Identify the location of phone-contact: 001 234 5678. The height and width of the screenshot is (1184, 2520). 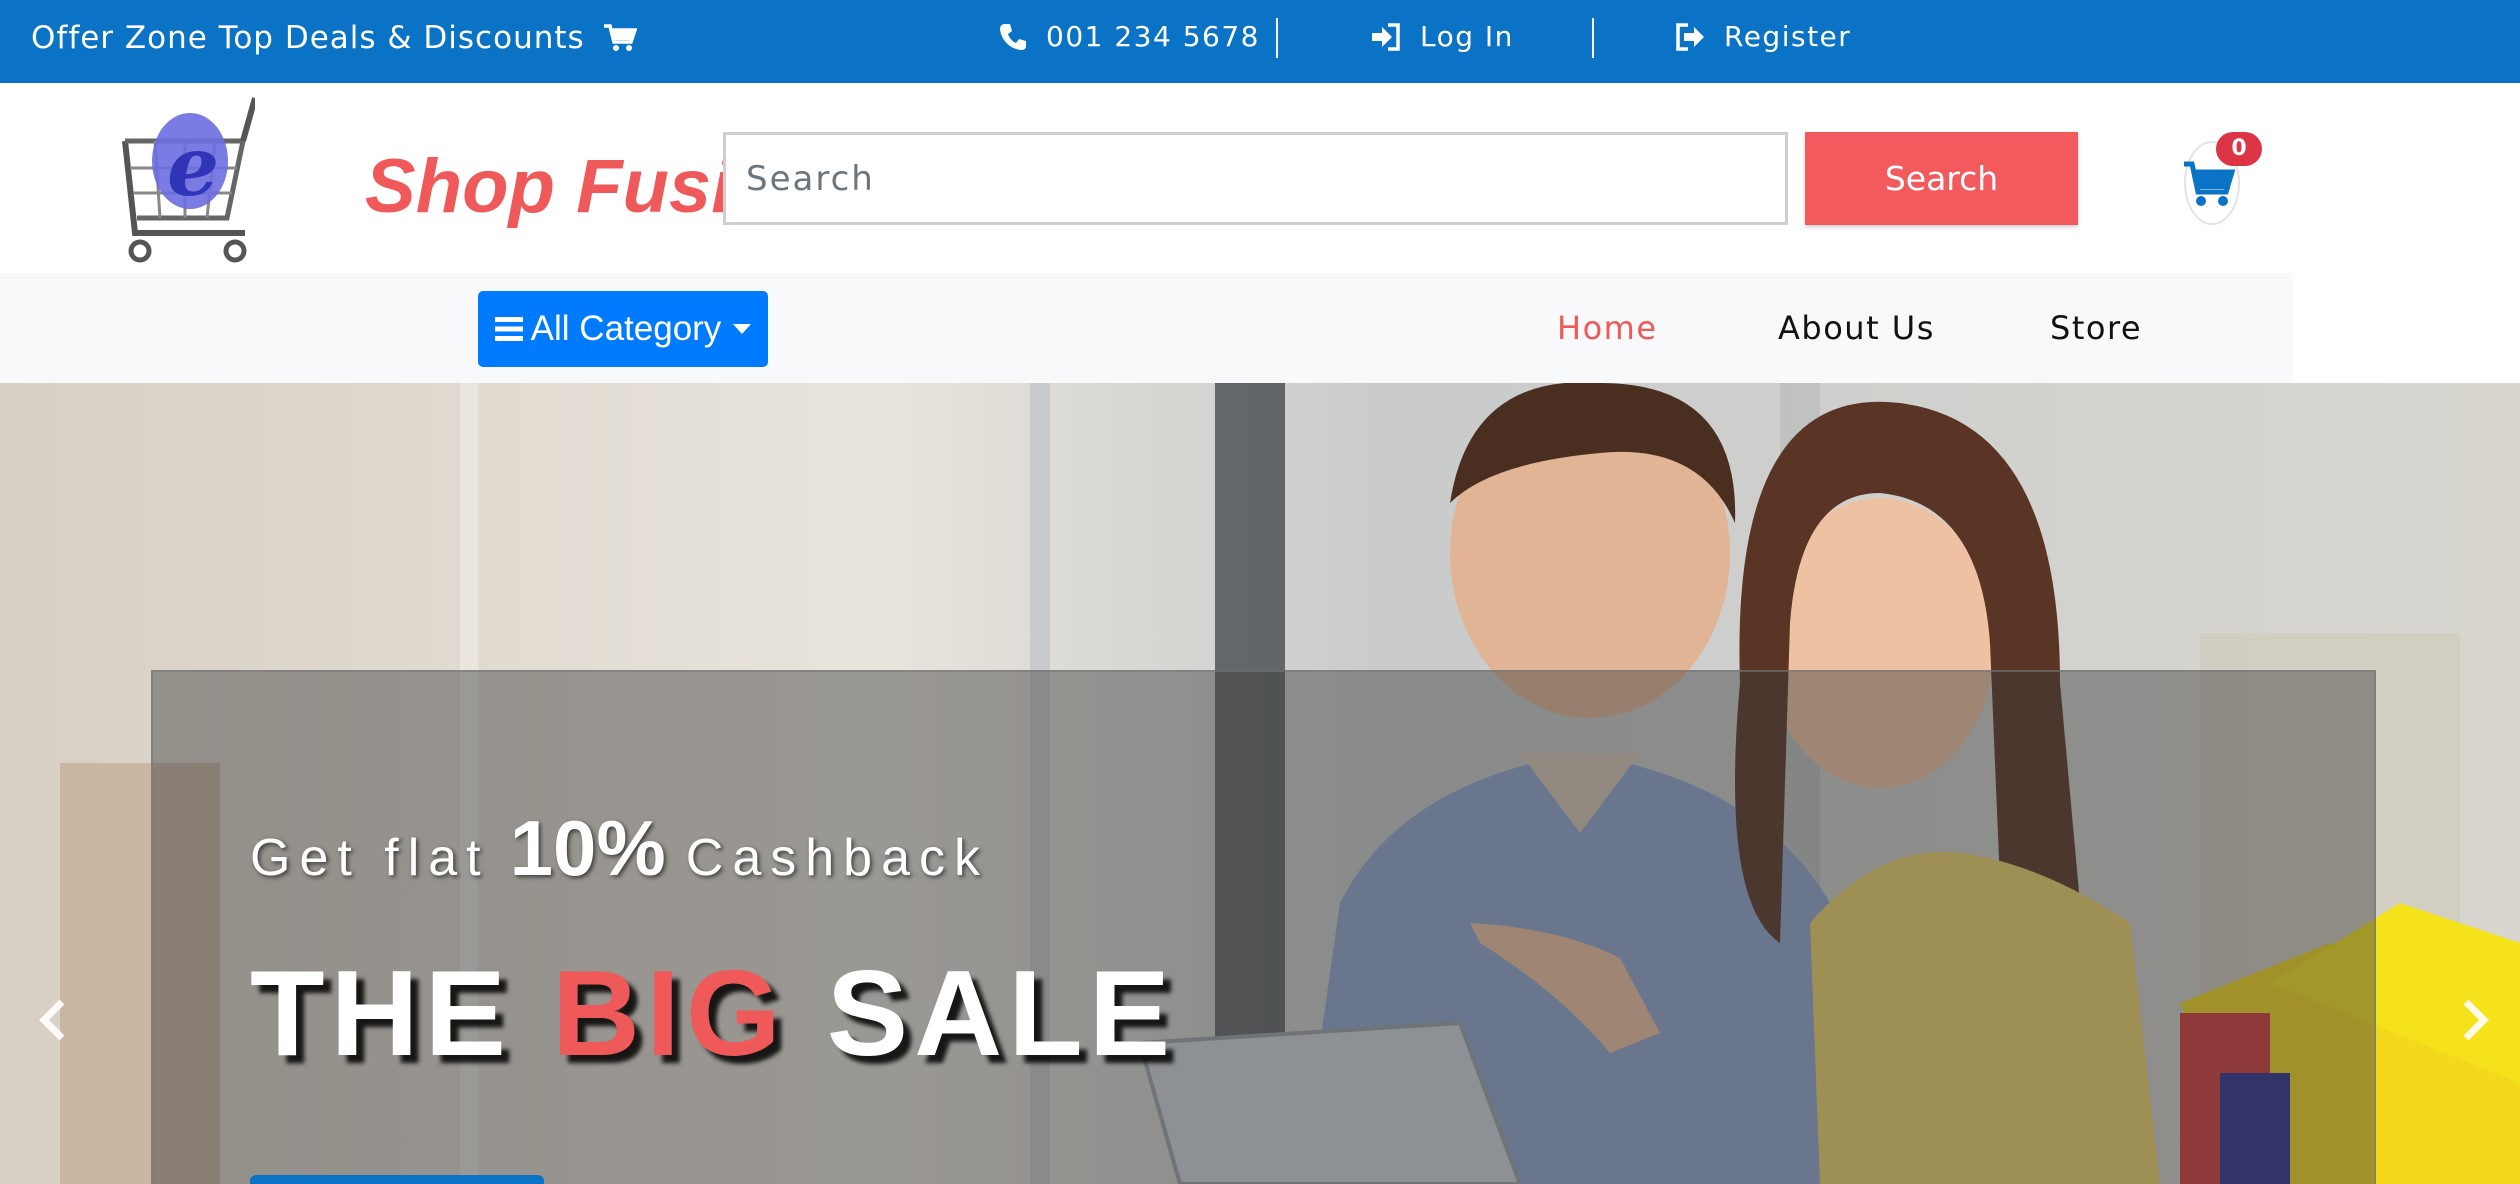
(1129, 36).